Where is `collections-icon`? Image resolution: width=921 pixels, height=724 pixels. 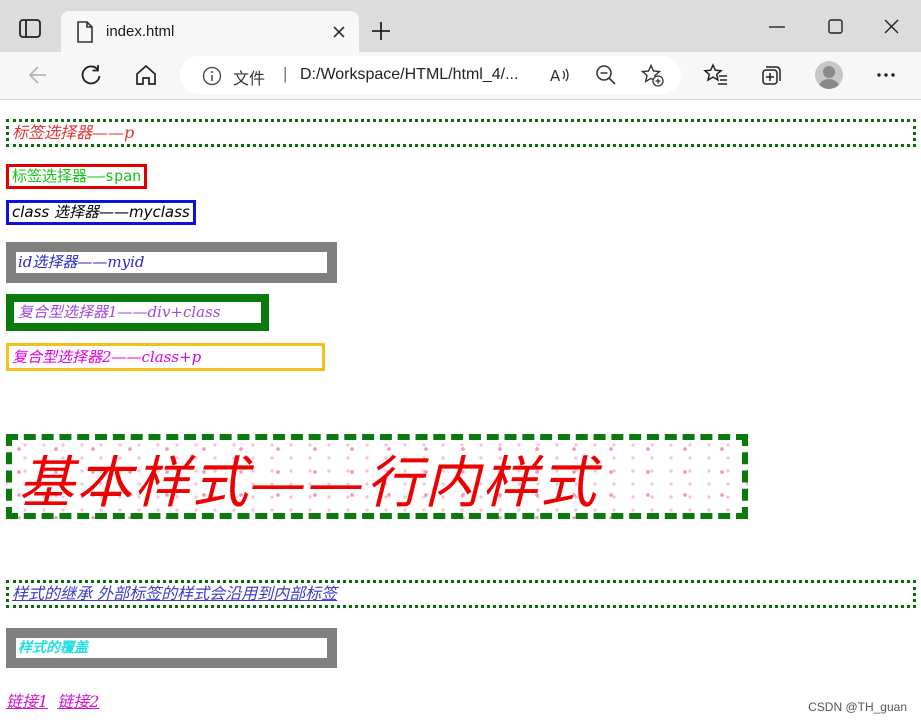
collections-icon is located at coordinates (771, 75).